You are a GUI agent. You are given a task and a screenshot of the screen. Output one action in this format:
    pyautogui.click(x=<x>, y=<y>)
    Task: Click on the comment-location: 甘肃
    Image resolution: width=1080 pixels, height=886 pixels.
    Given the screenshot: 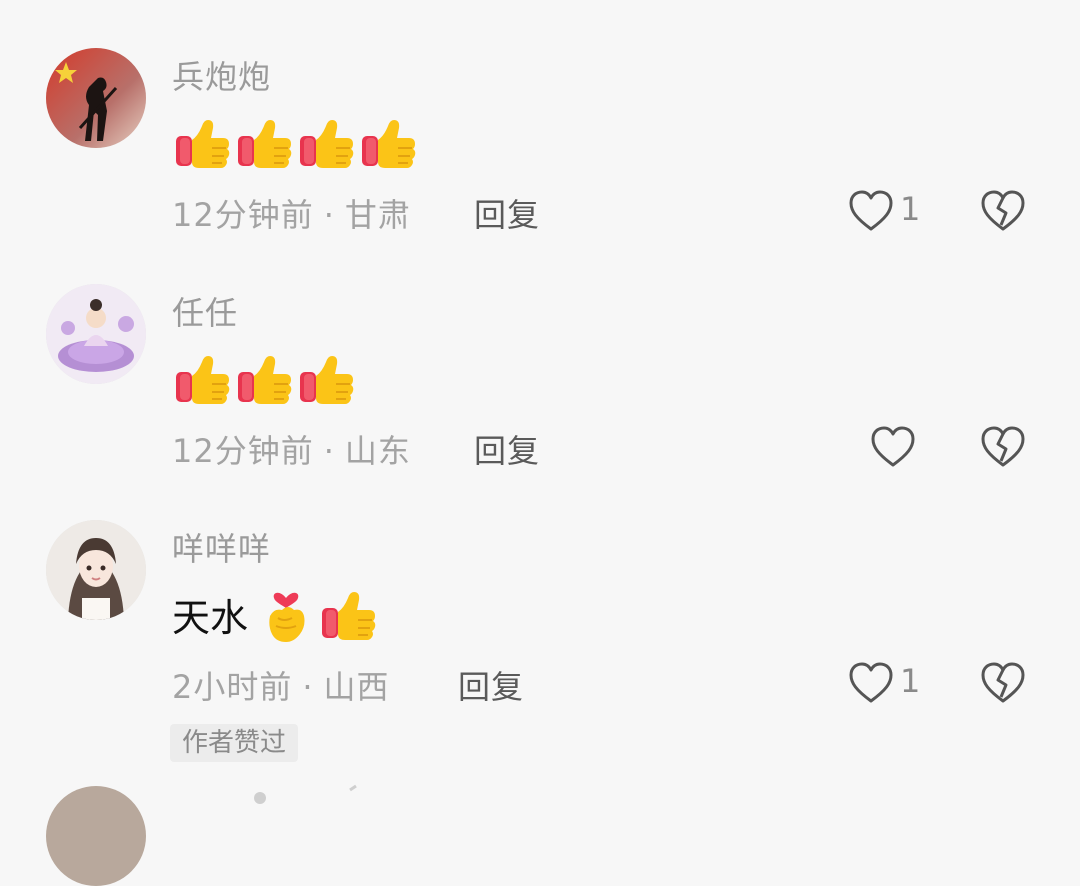 What is the action you would take?
    pyautogui.click(x=377, y=215)
    